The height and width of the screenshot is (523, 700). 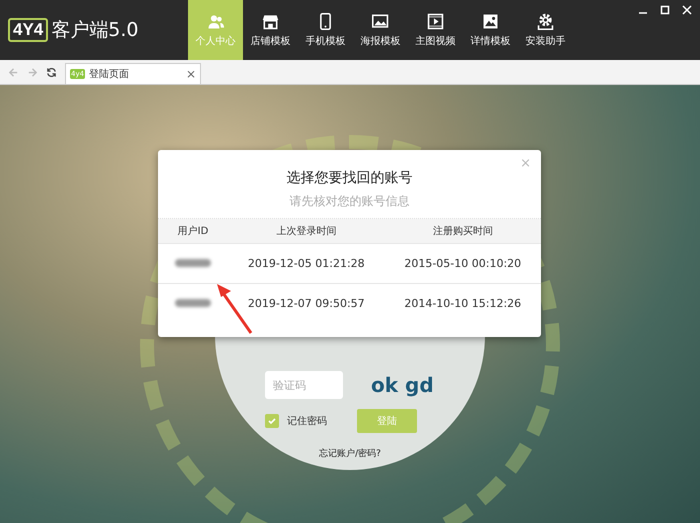 I want to click on check-icon, so click(x=272, y=421).